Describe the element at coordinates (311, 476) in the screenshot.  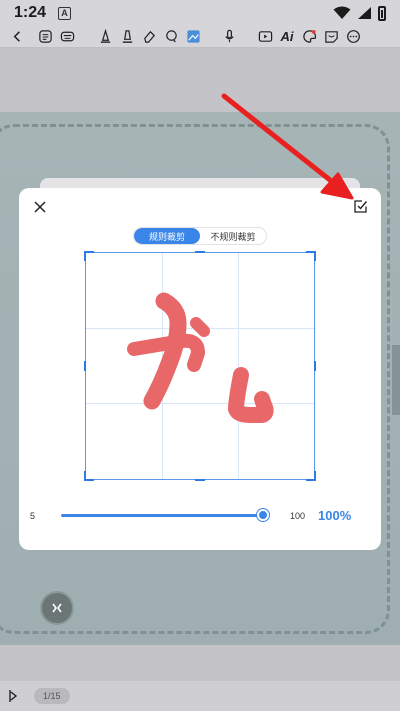
I see `crop-handle-bottom-right` at that location.